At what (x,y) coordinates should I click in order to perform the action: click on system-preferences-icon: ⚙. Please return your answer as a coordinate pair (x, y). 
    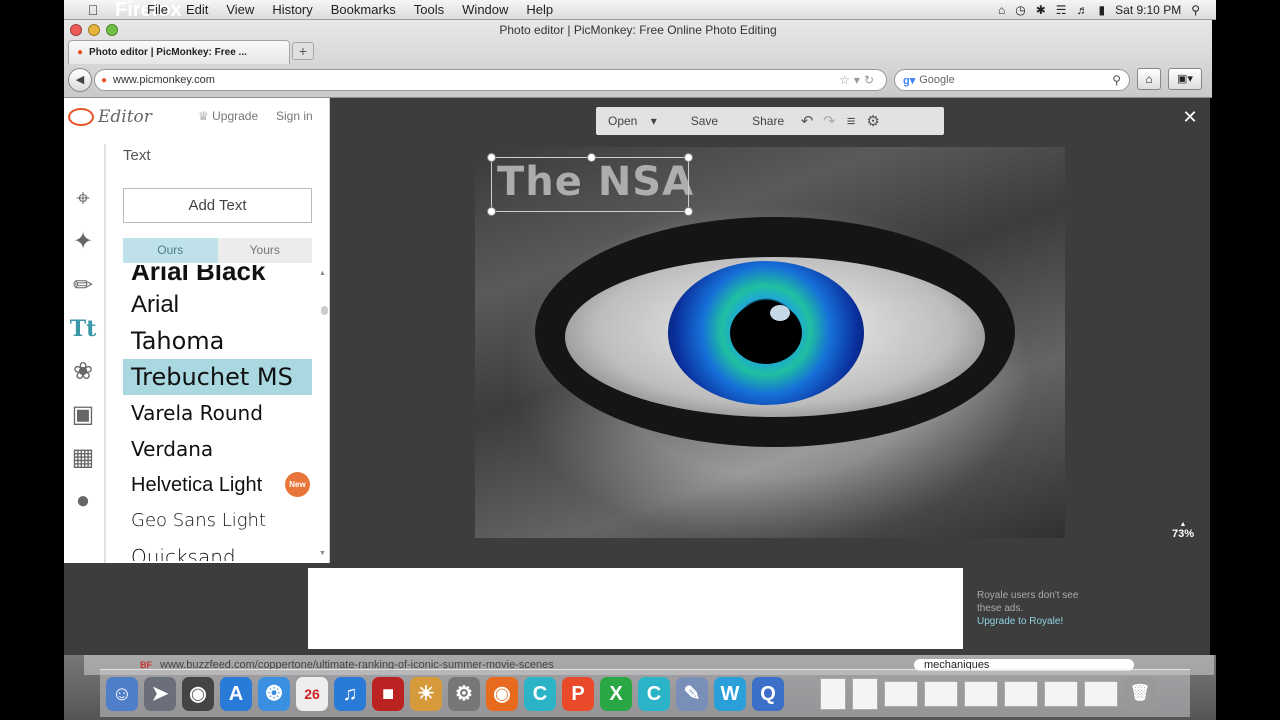
    Looking at the image, I should click on (464, 693).